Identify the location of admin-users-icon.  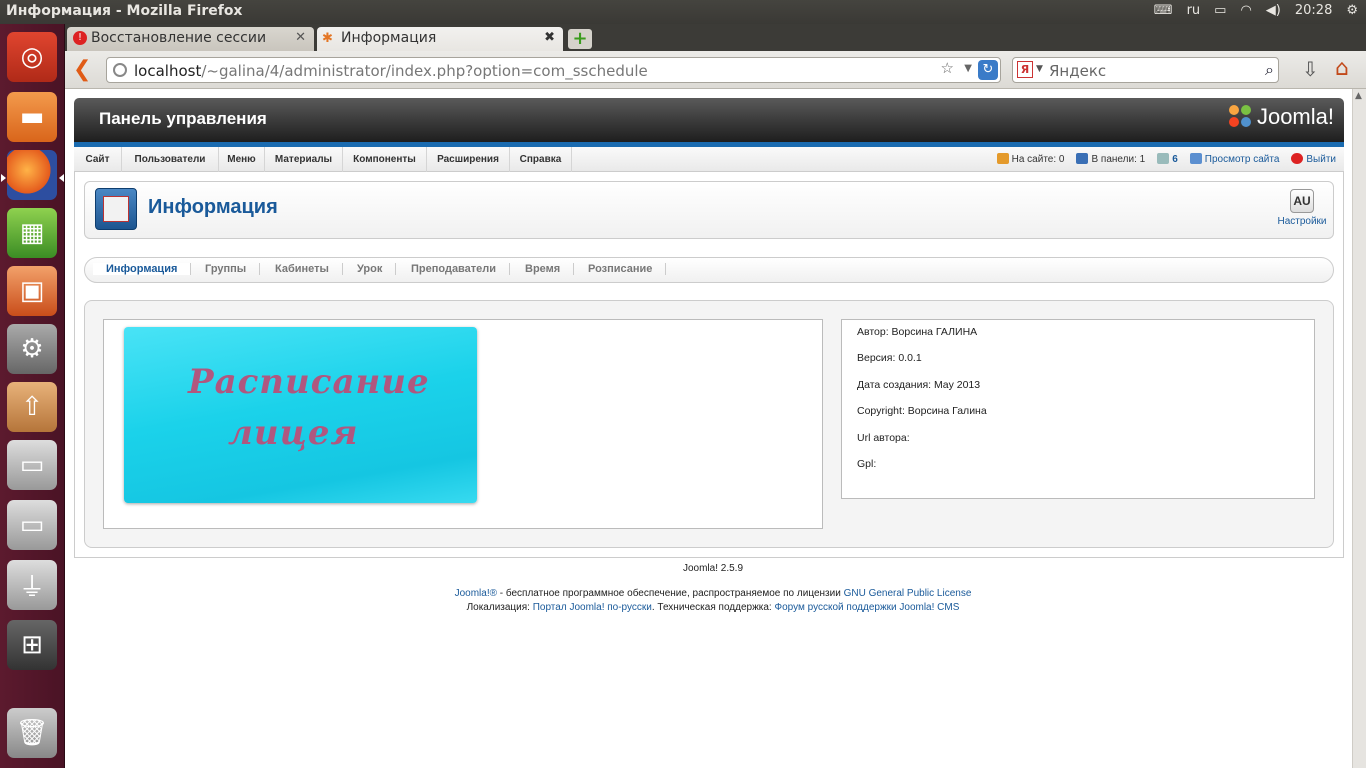
(1082, 158).